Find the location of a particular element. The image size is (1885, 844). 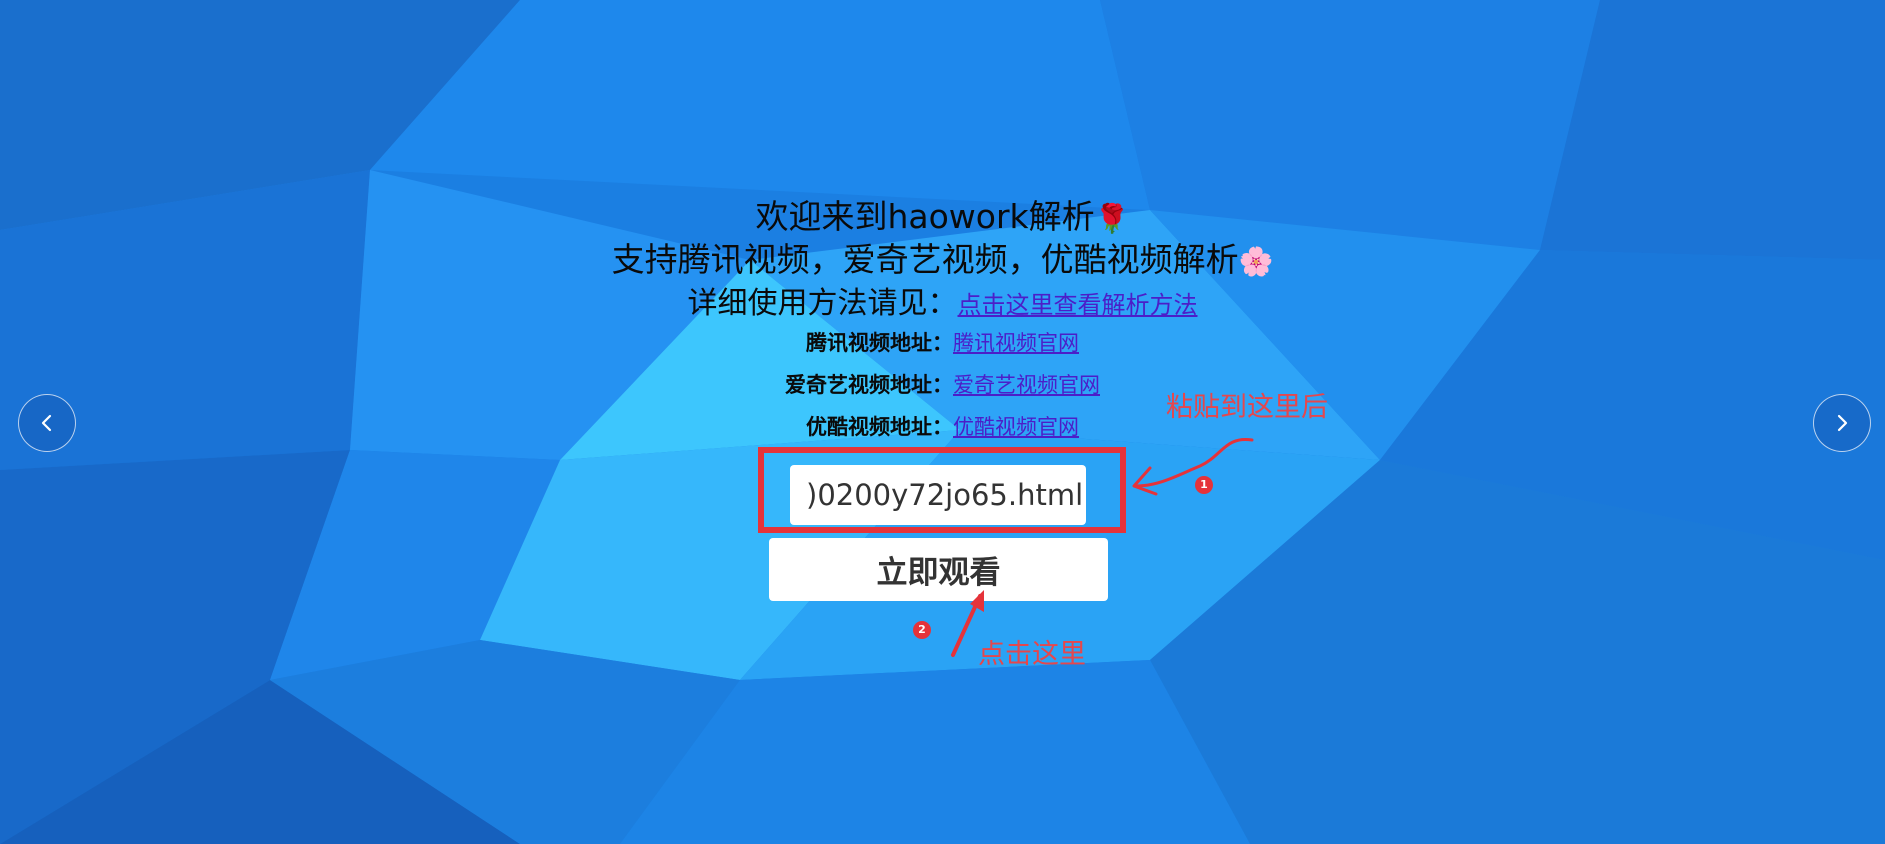

site-label: 腾讯视频地址： is located at coordinates (879, 343).